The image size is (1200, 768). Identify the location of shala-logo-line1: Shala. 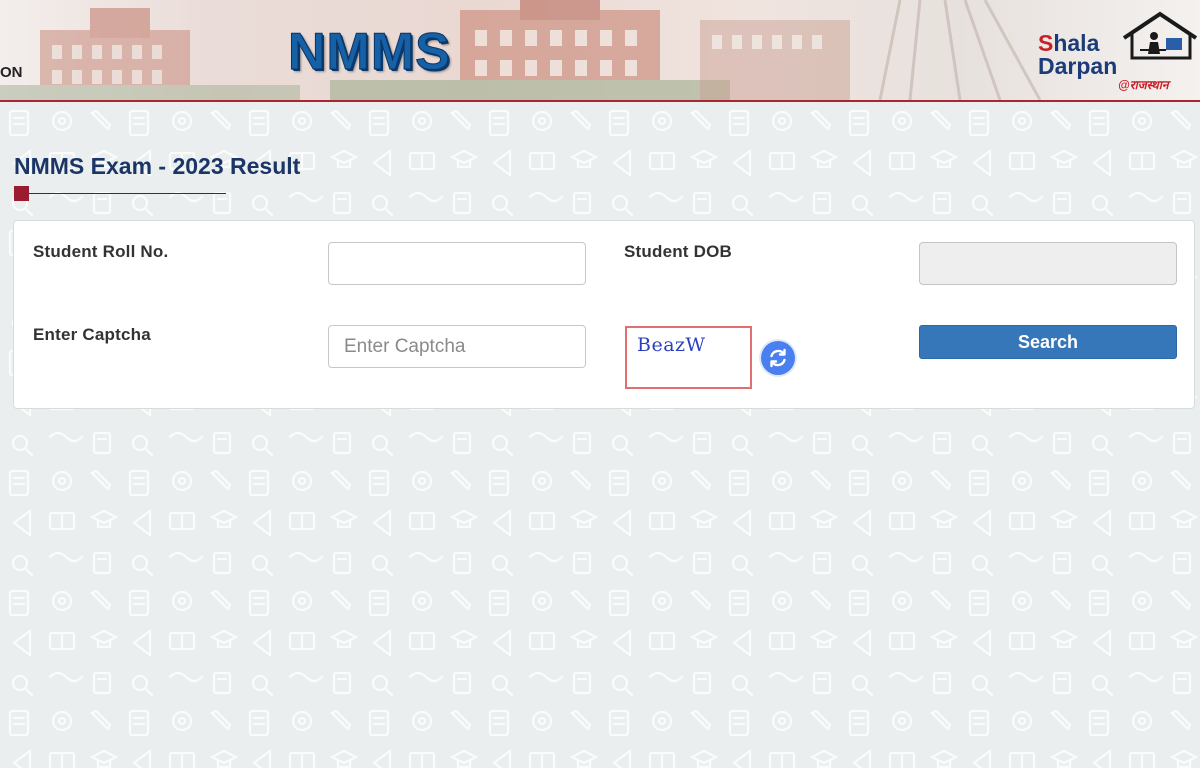
(1069, 43).